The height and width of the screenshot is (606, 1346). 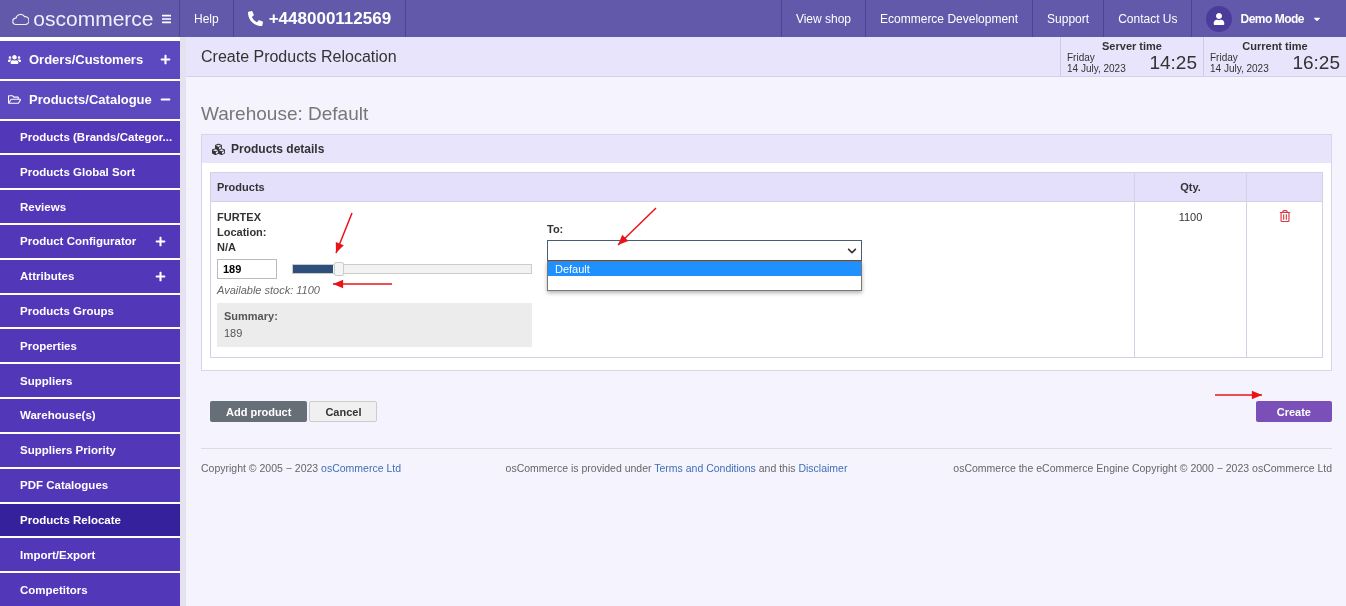 What do you see at coordinates (14, 60) in the screenshot?
I see `users-icon` at bounding box center [14, 60].